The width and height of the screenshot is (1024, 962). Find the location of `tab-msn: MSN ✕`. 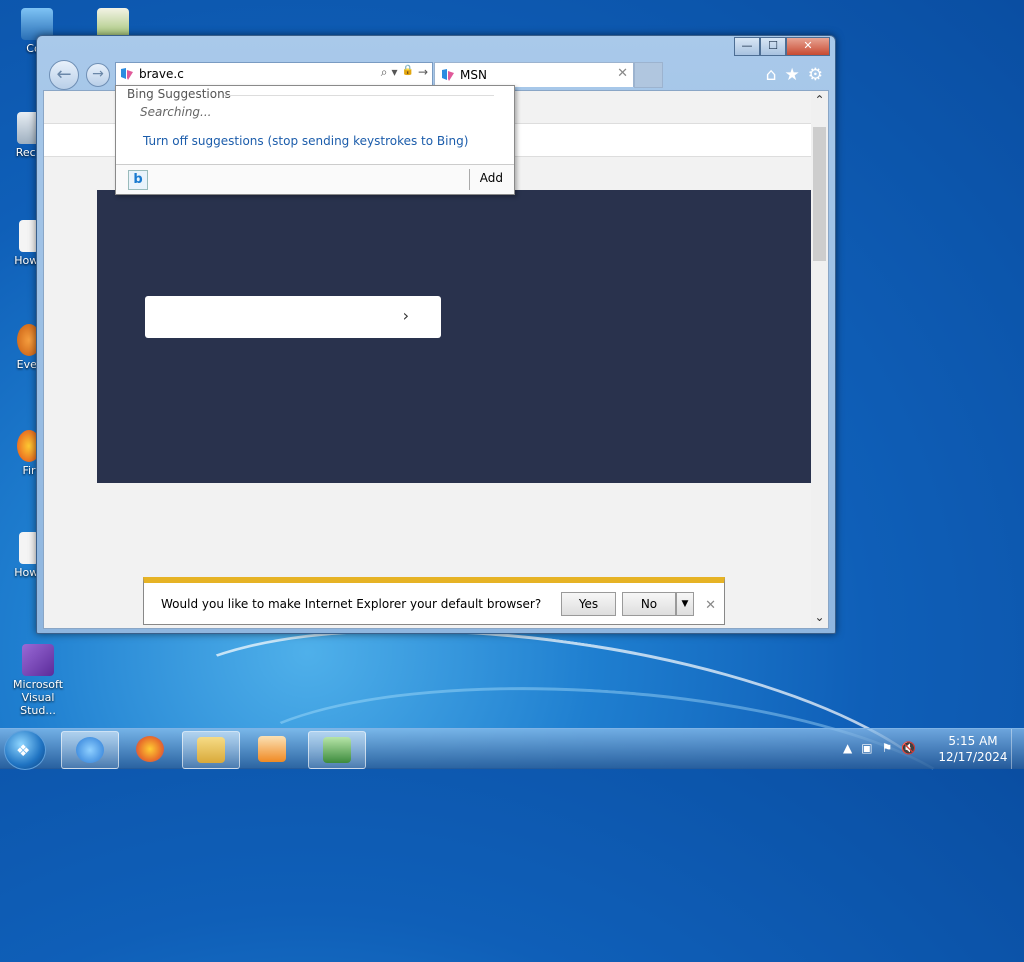

tab-msn: MSN ✕ is located at coordinates (534, 74).